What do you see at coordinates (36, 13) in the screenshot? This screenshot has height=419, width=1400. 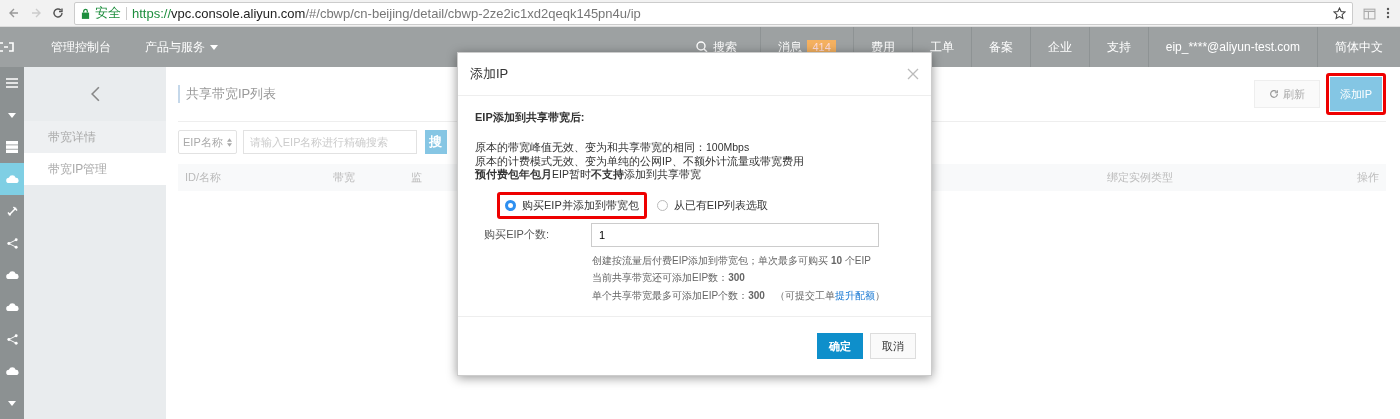 I see `forward-arrow-icon` at bounding box center [36, 13].